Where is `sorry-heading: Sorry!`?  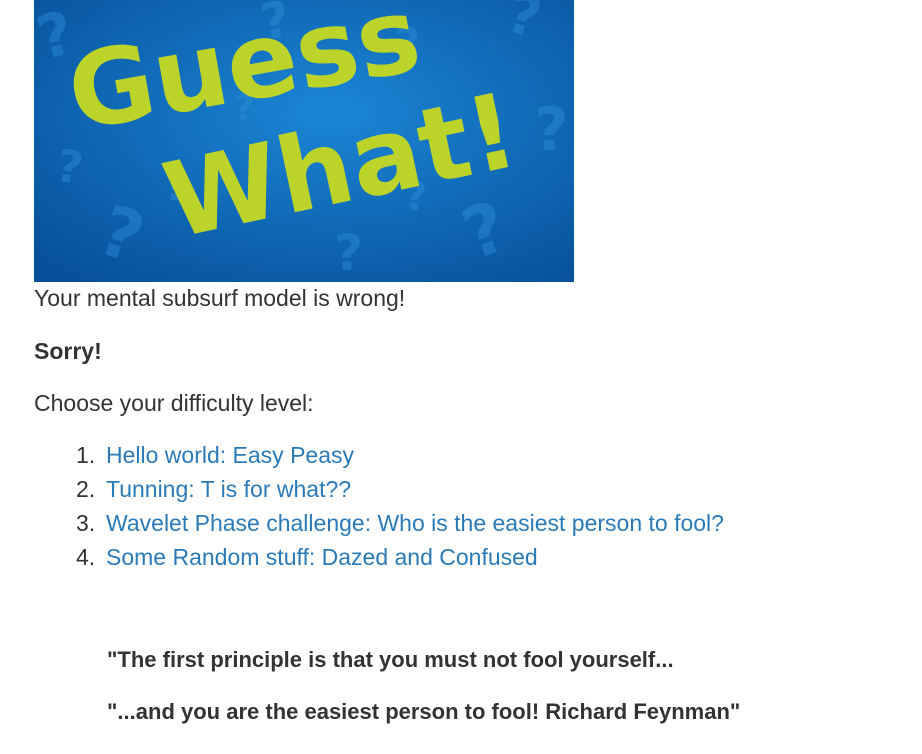 sorry-heading: Sorry! is located at coordinates (68, 351).